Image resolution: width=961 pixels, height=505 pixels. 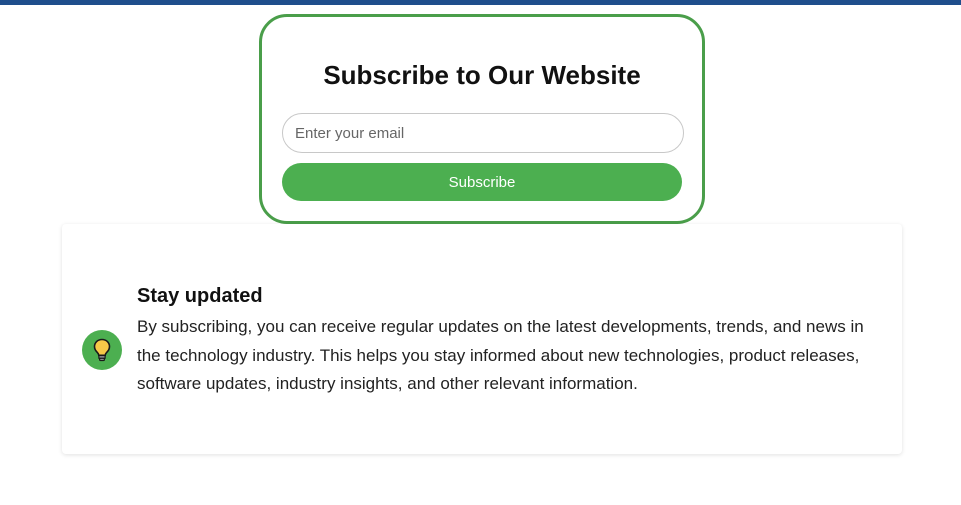 I want to click on info-title: Stay updated, so click(x=200, y=296).